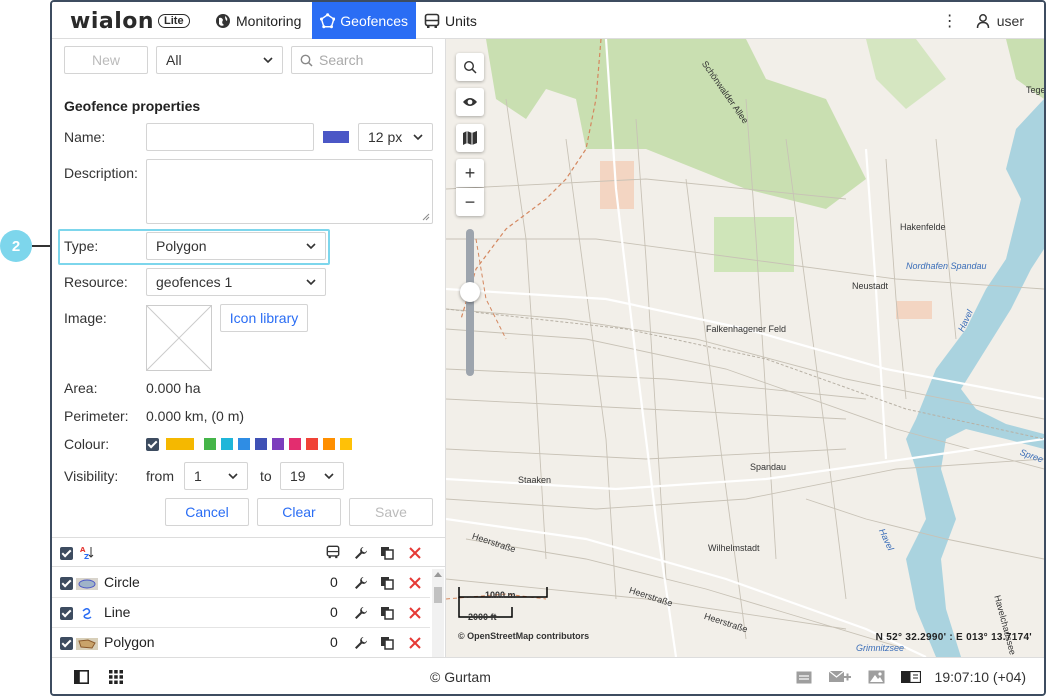 Image resolution: width=1046 pixels, height=696 pixels. Describe the element at coordinates (207, 512) in the screenshot. I see `cancel-button: Cancel` at that location.